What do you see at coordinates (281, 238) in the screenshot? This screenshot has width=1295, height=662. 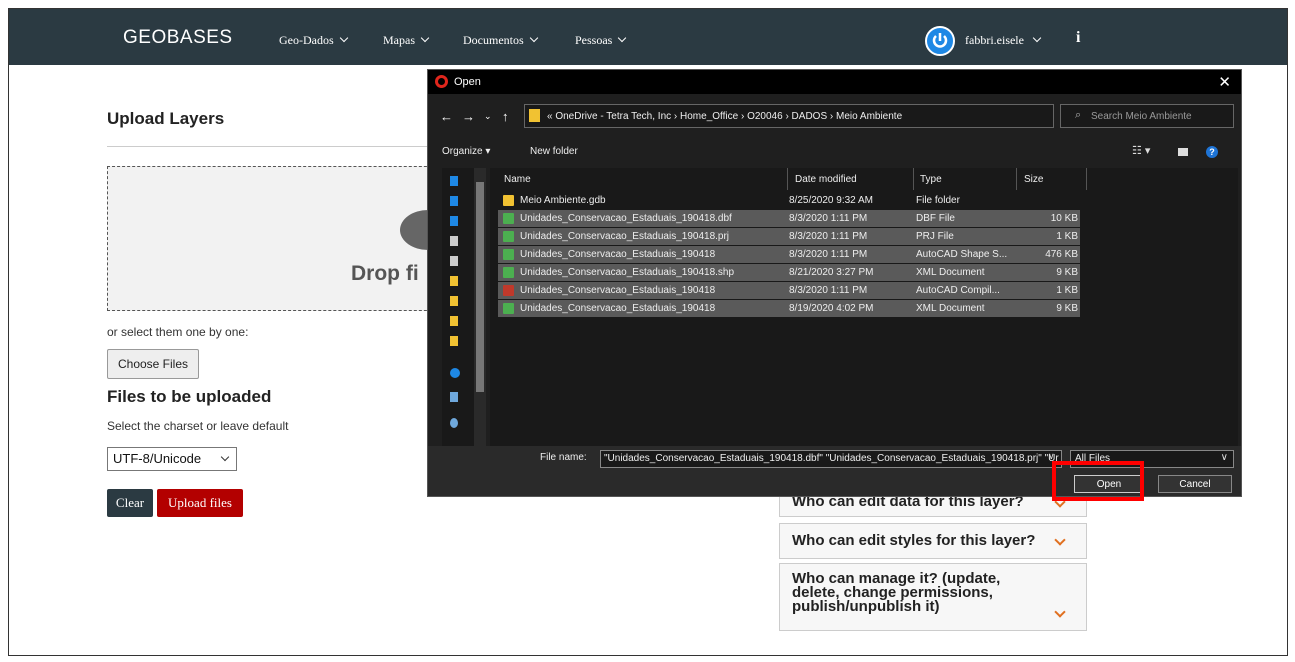 I see `file-dropzone: Drop fi` at bounding box center [281, 238].